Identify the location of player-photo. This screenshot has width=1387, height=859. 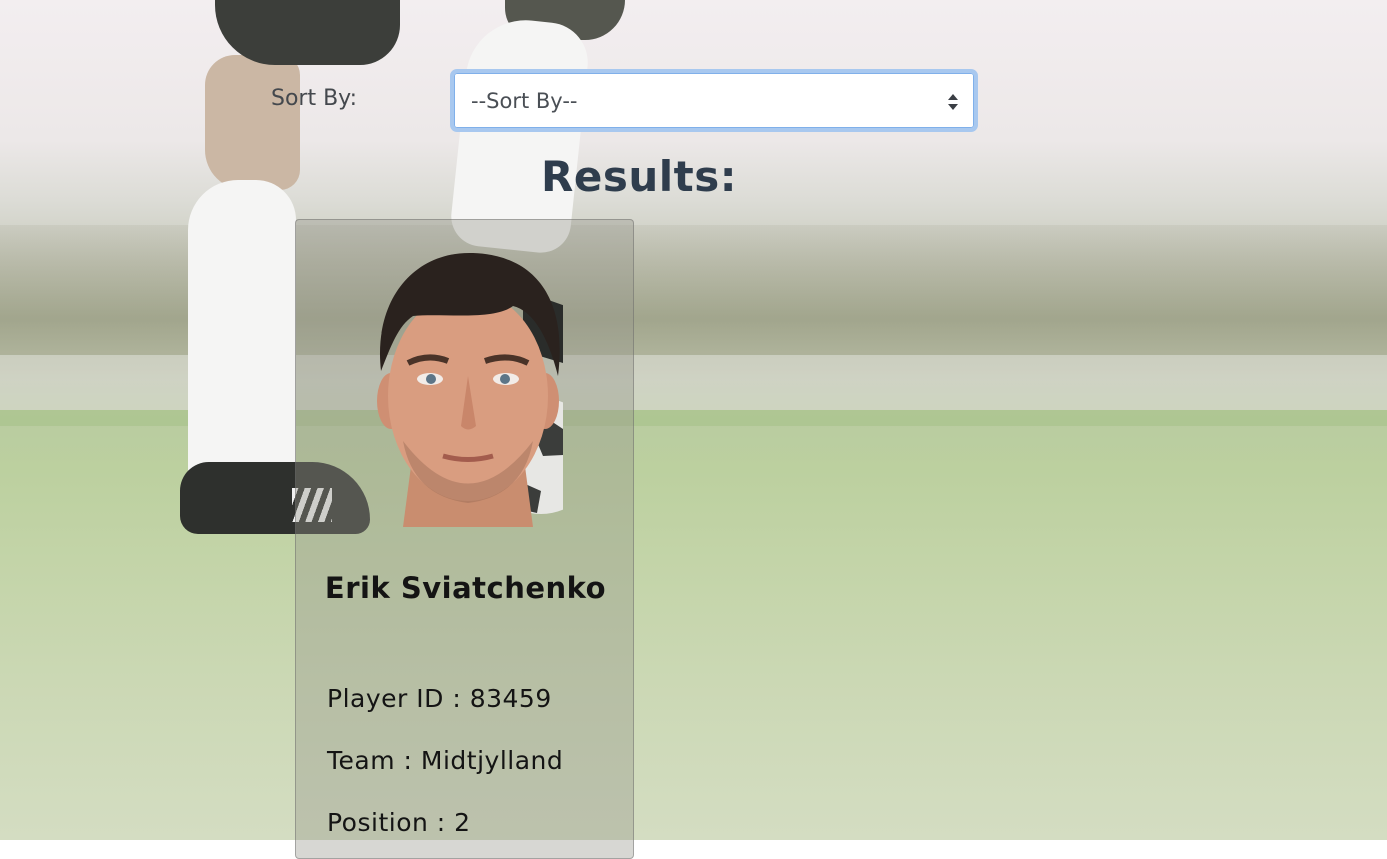
(468, 389).